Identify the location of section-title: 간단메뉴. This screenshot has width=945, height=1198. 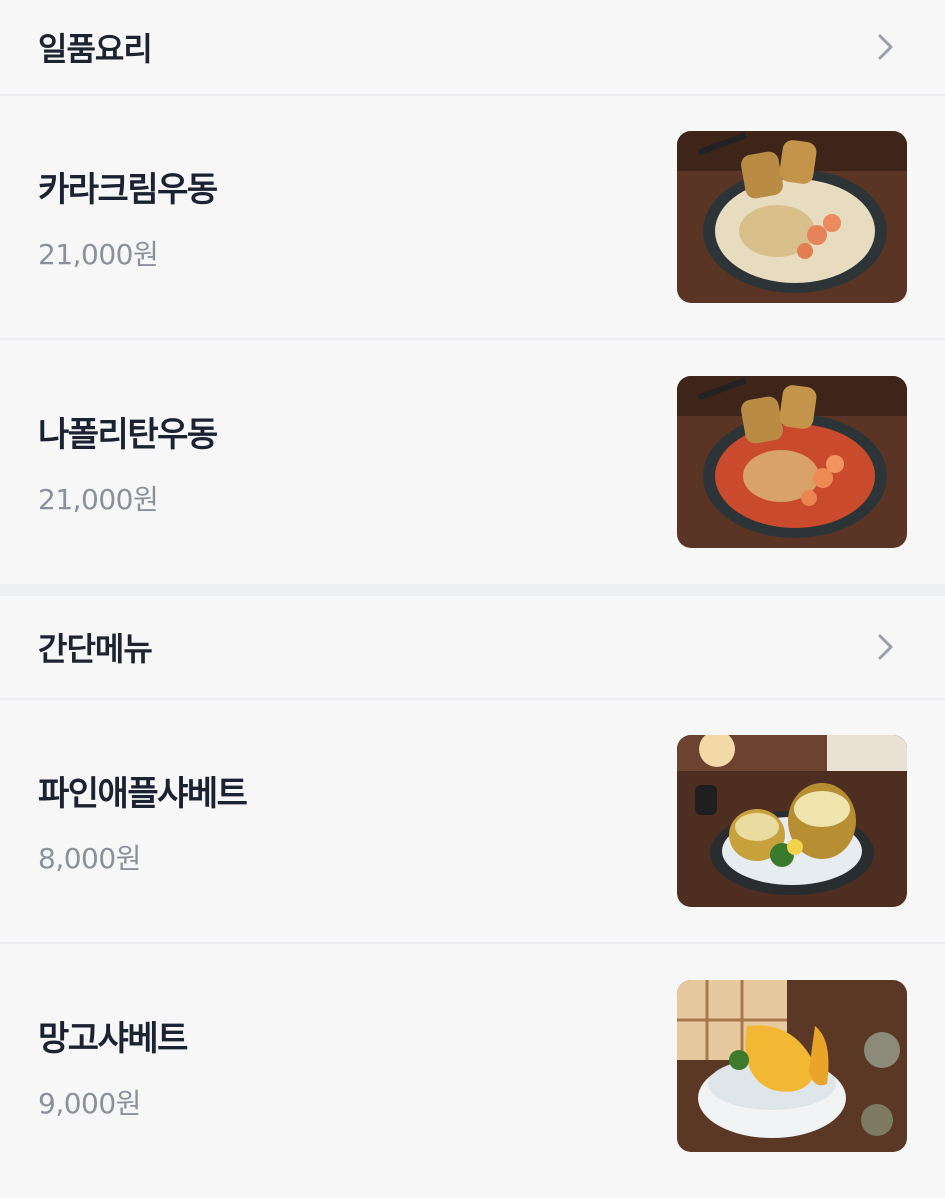
(95, 649).